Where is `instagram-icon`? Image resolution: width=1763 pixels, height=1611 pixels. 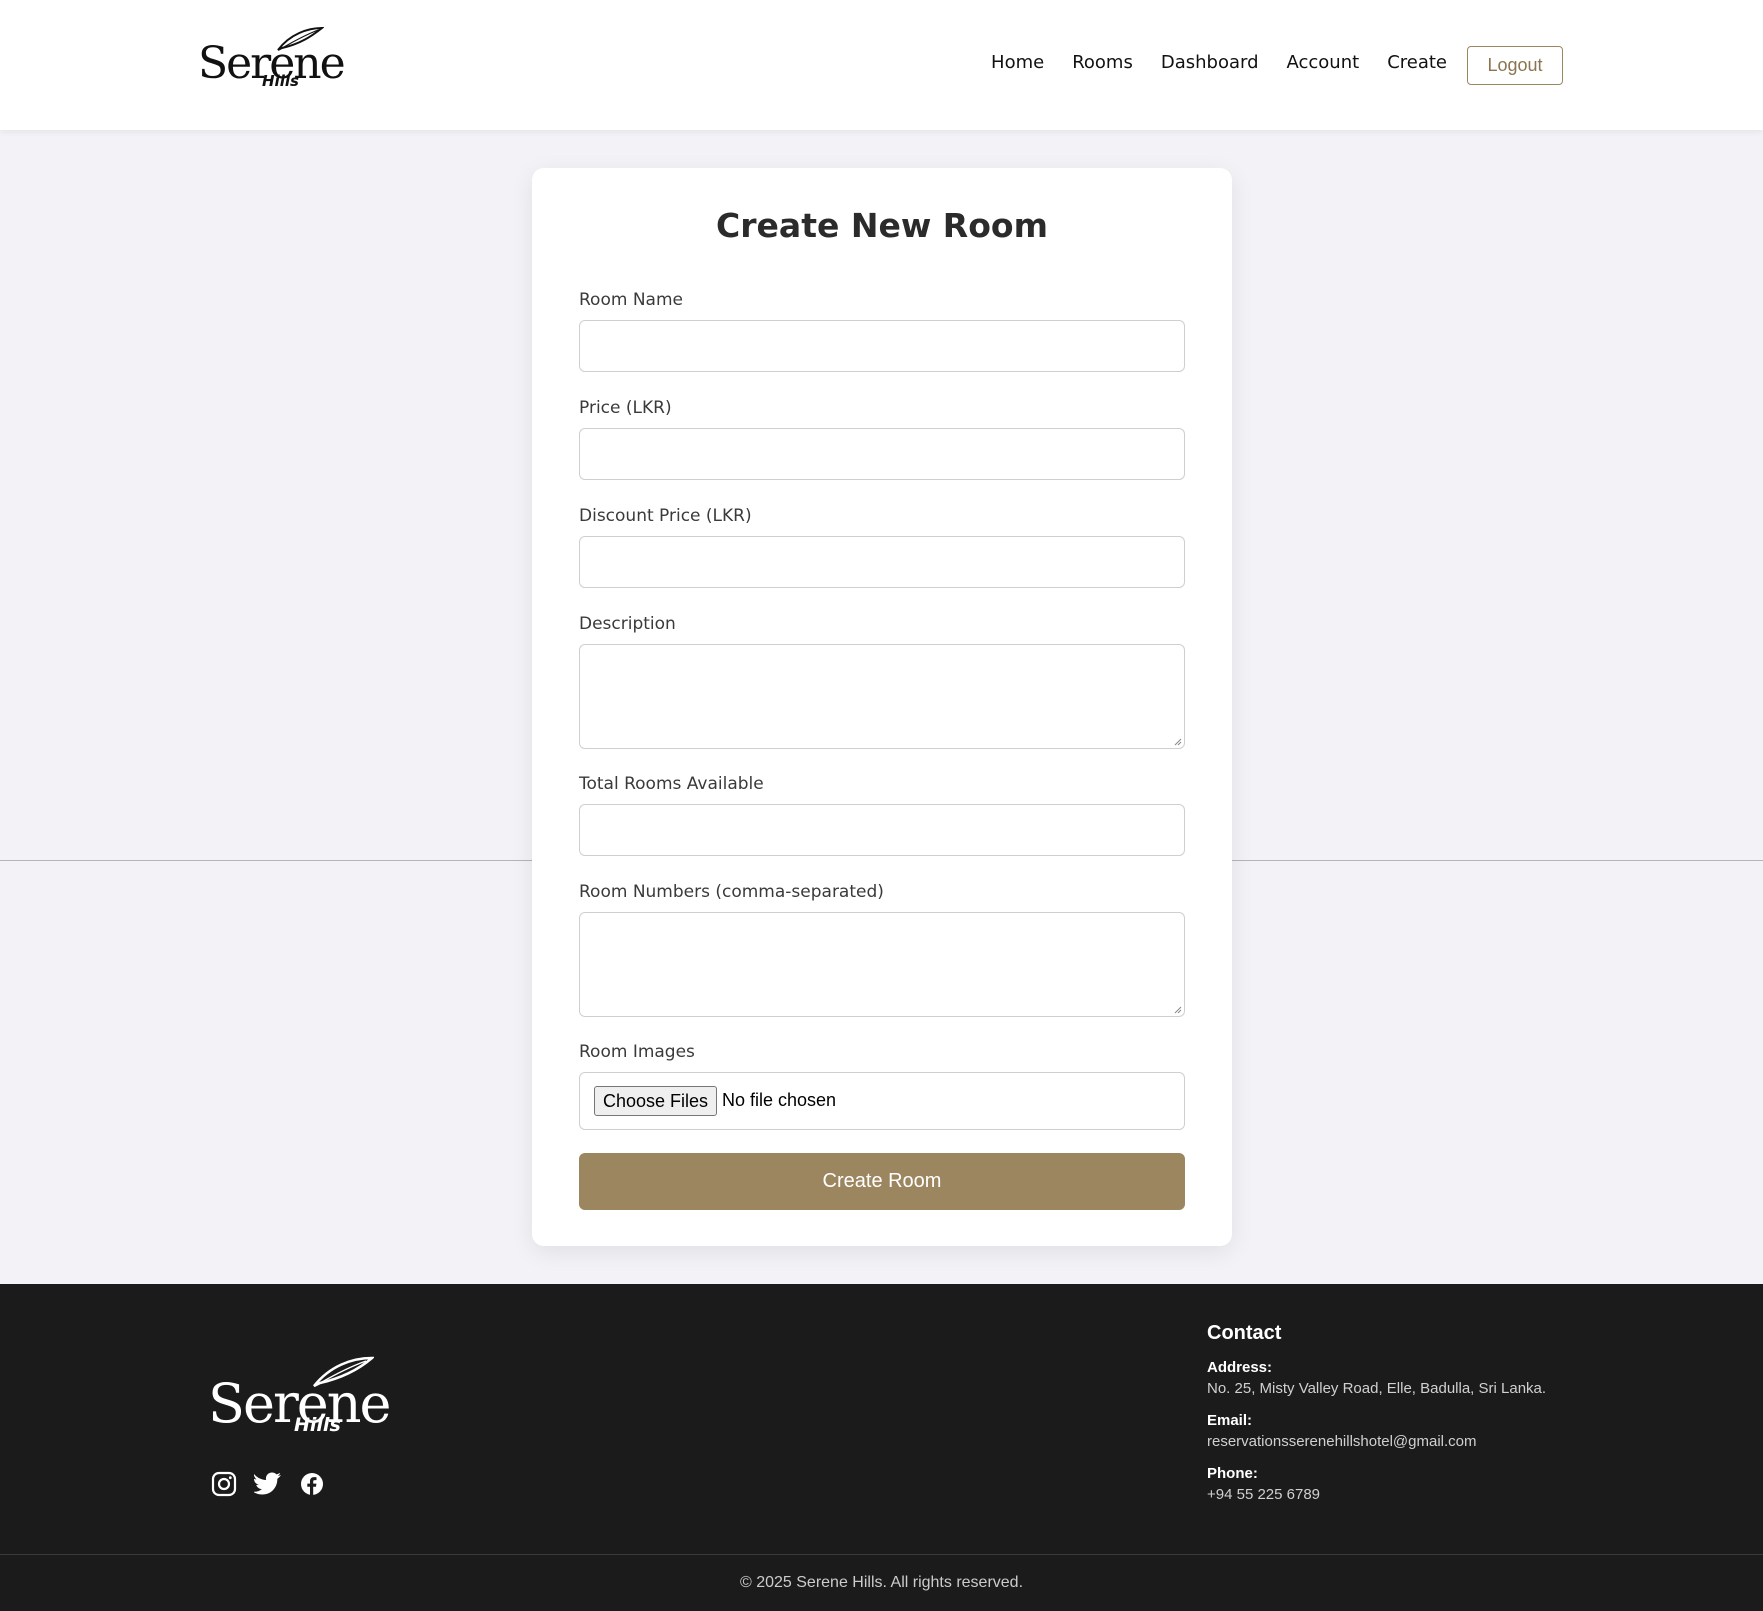 instagram-icon is located at coordinates (224, 1484).